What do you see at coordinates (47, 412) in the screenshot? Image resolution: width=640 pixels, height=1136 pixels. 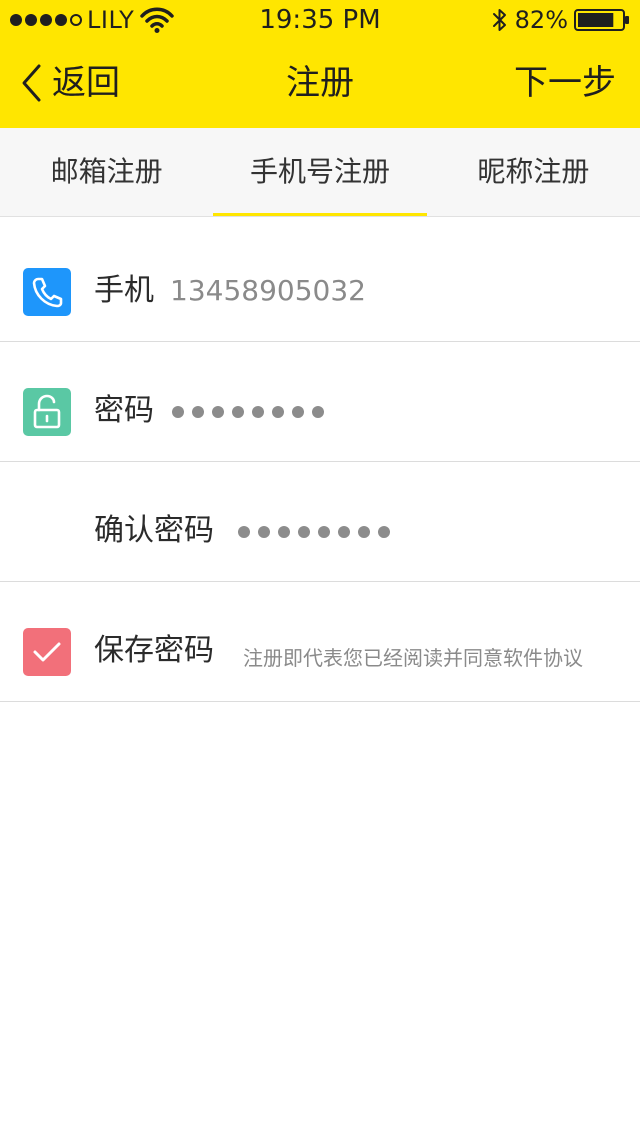 I see `unlock-icon` at bounding box center [47, 412].